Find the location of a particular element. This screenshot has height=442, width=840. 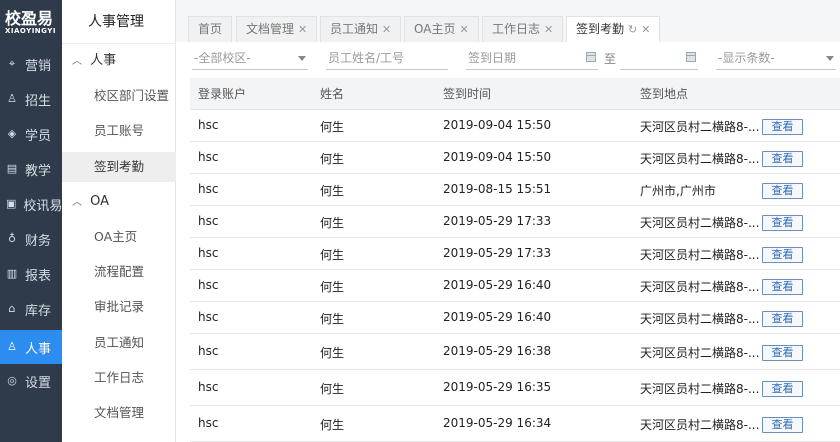

date-range-separator: 至 is located at coordinates (610, 59).